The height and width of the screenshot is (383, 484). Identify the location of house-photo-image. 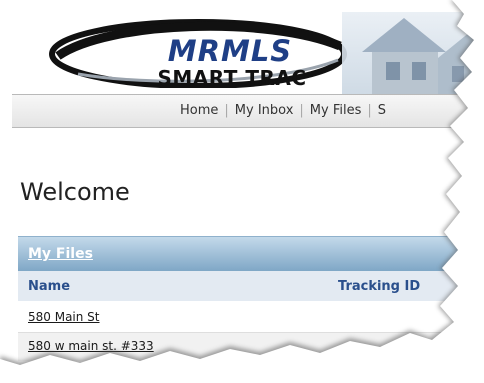
(413, 54).